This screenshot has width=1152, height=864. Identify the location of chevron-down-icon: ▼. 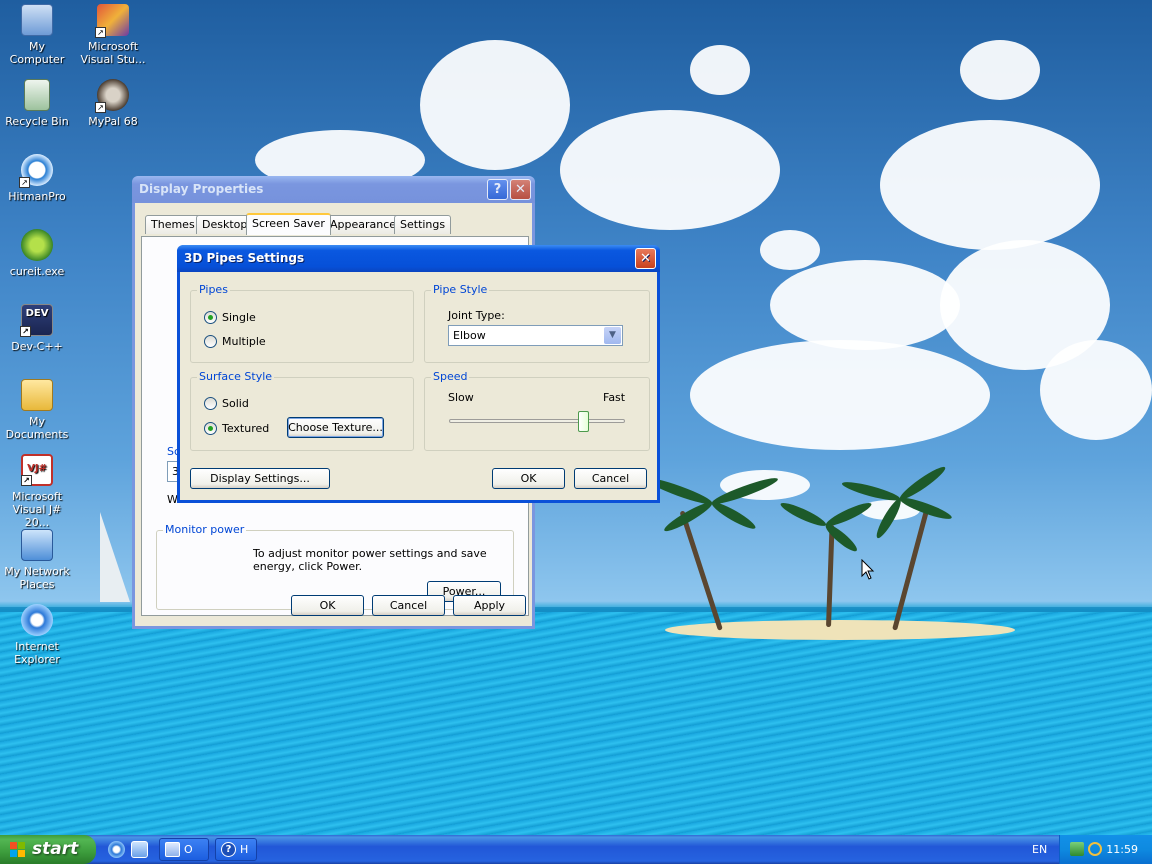
(612, 335).